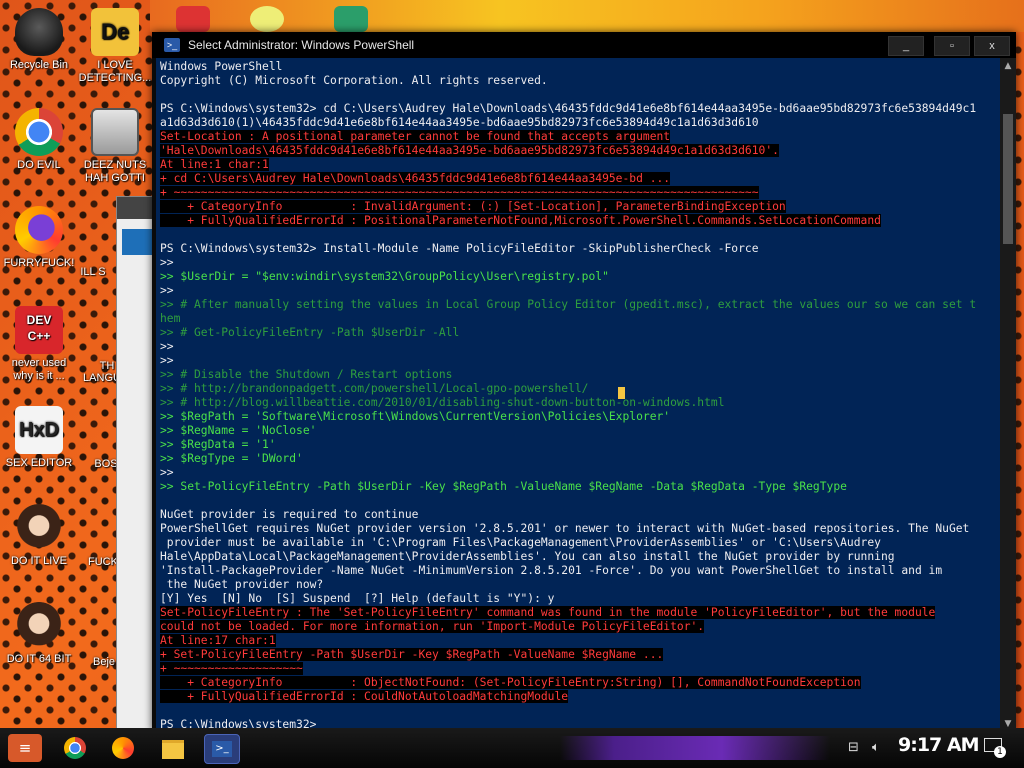 The height and width of the screenshot is (768, 1024). What do you see at coordinates (952, 46) in the screenshot?
I see `maximize-button: ▫` at bounding box center [952, 46].